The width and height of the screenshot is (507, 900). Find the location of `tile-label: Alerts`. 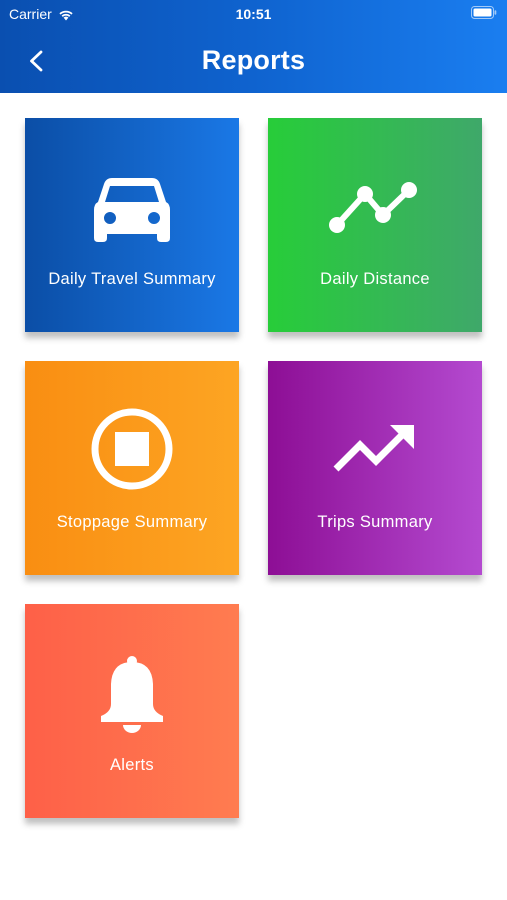

tile-label: Alerts is located at coordinates (132, 765).